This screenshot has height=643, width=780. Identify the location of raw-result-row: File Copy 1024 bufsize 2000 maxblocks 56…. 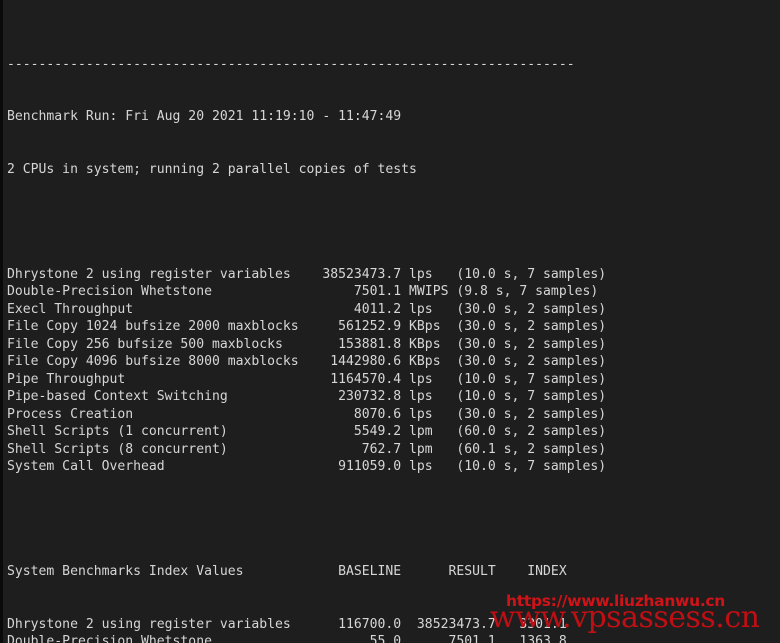
(307, 326).